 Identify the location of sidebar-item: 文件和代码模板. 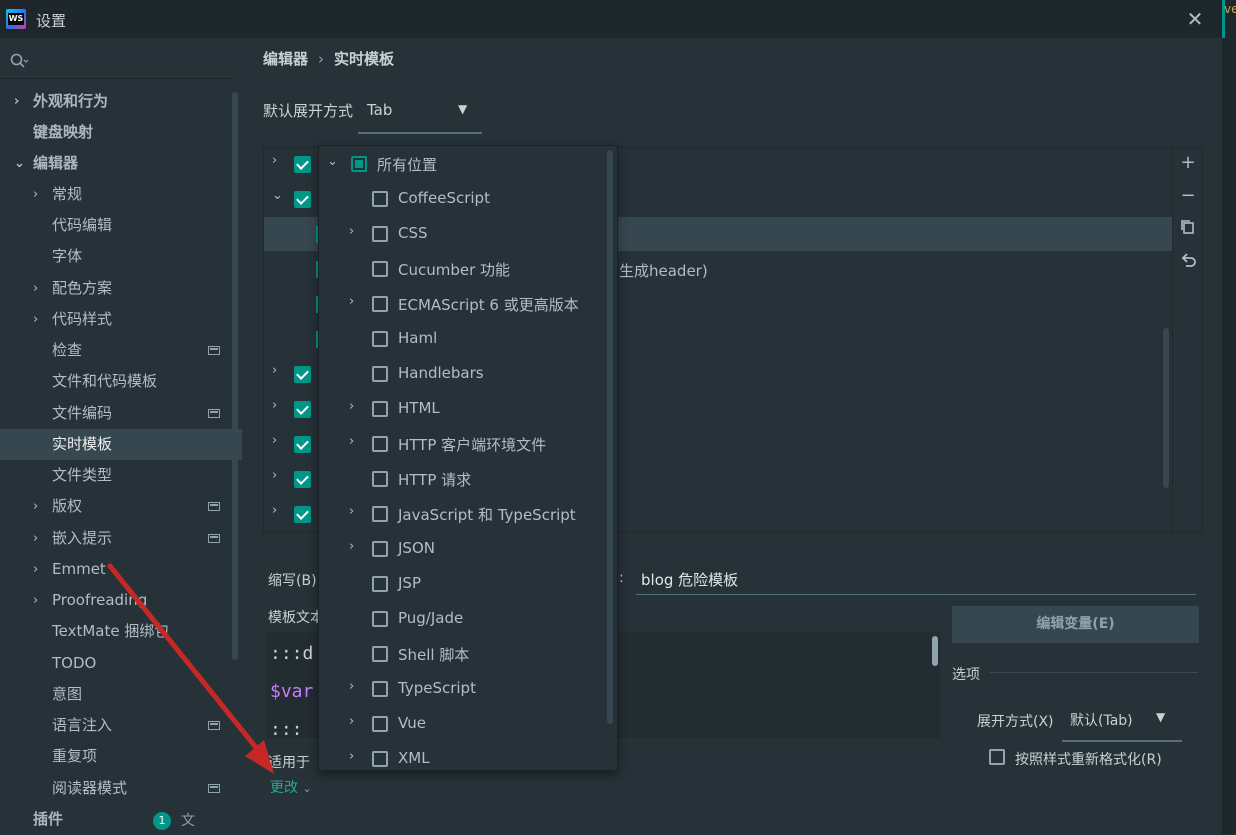
(121, 381).